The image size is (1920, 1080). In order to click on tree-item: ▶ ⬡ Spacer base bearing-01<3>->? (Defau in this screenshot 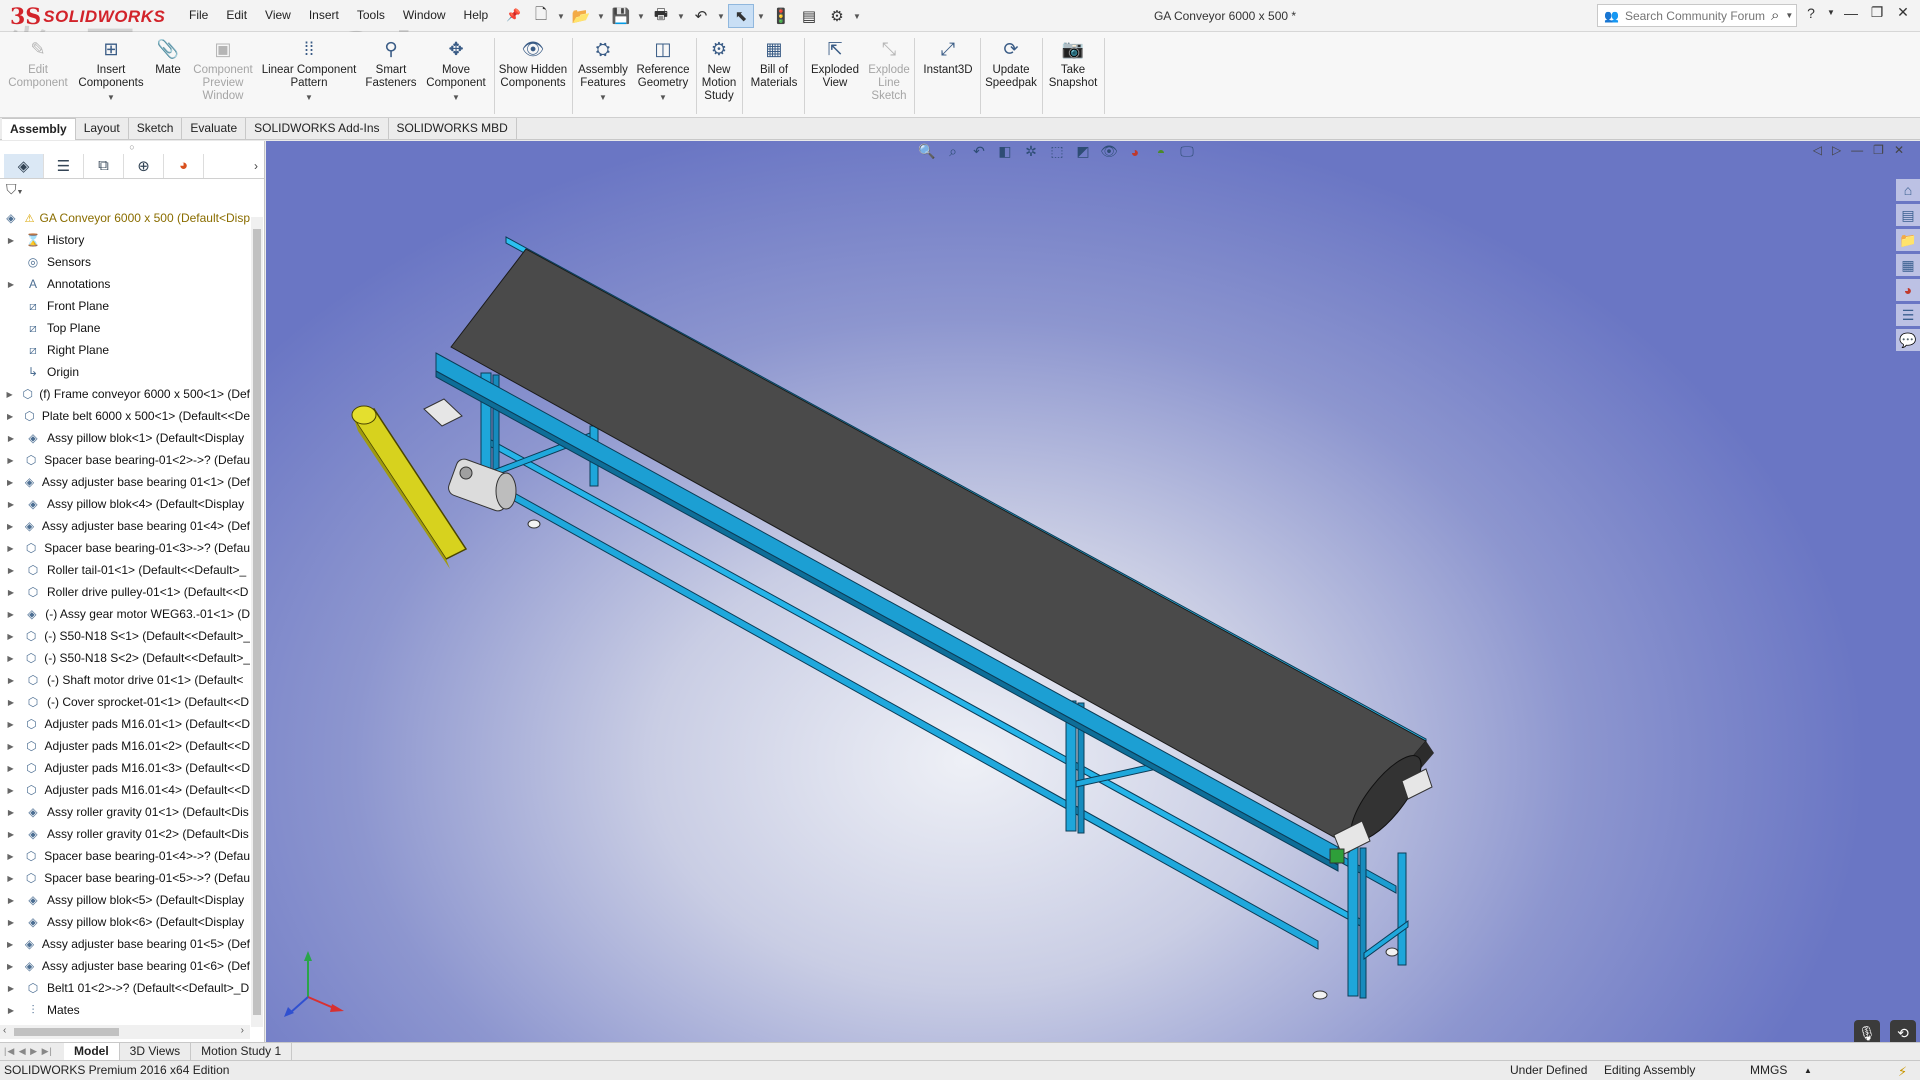, I will do `click(125, 548)`.